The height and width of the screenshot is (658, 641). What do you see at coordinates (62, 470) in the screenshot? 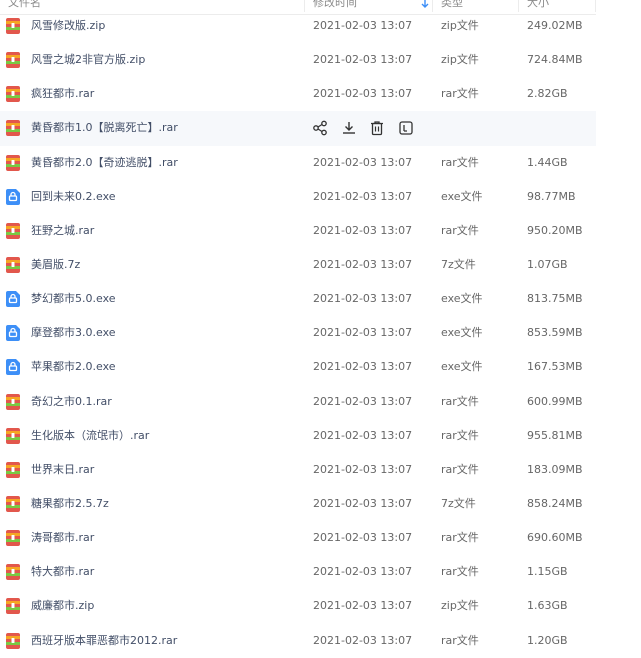
I see `file-name-link: 世界末日.rar` at bounding box center [62, 470].